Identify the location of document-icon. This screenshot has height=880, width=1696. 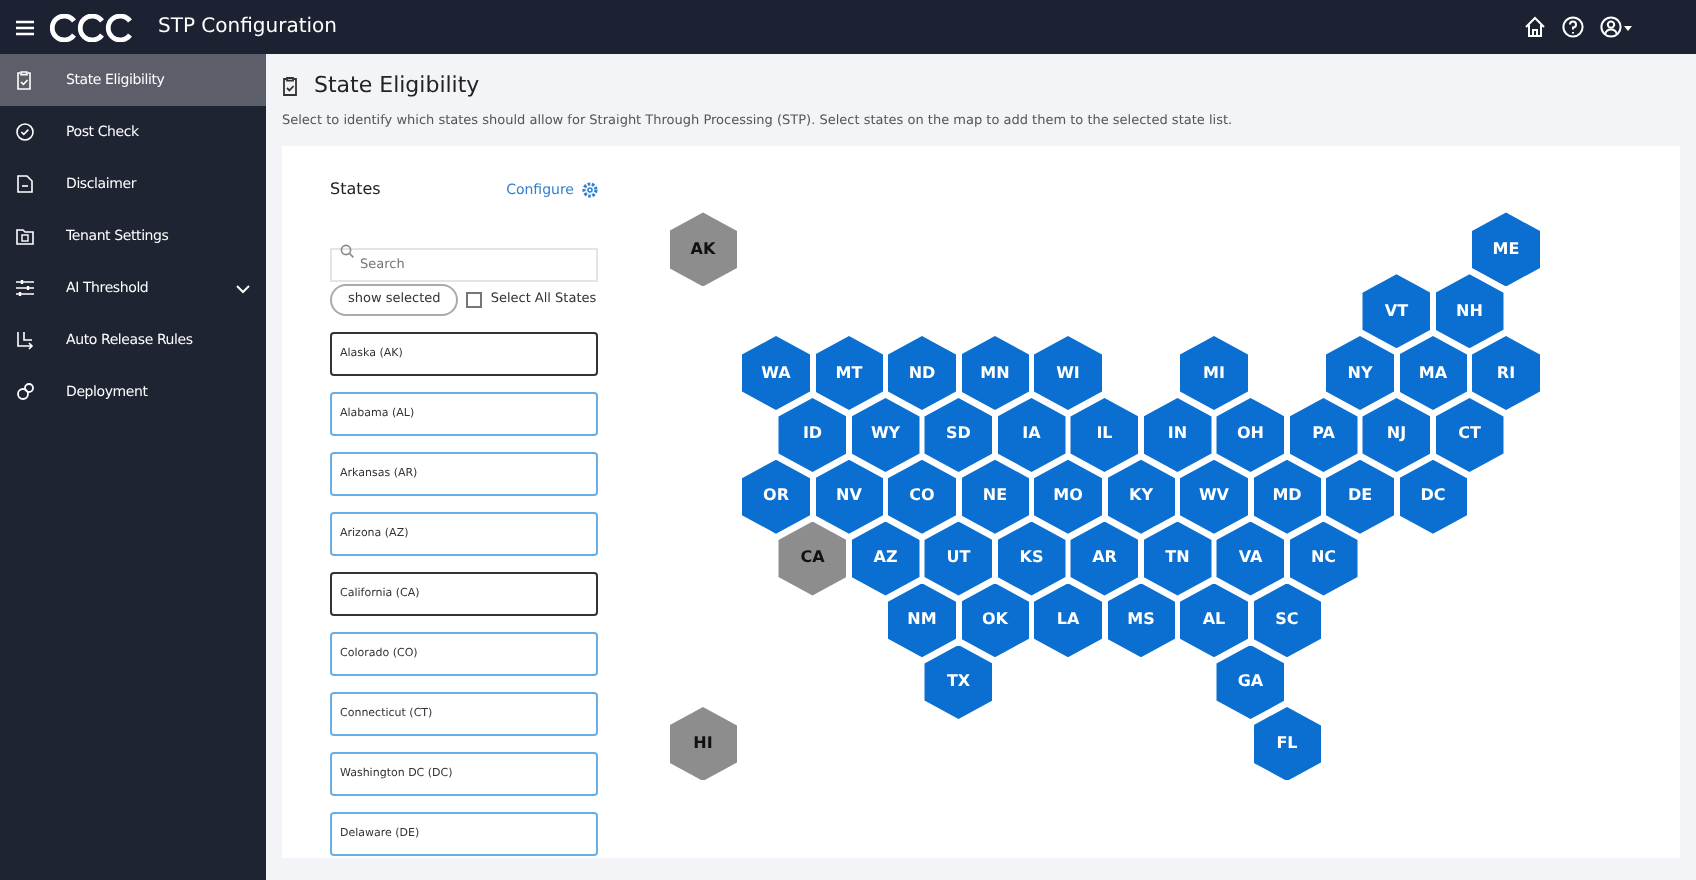
(25, 184).